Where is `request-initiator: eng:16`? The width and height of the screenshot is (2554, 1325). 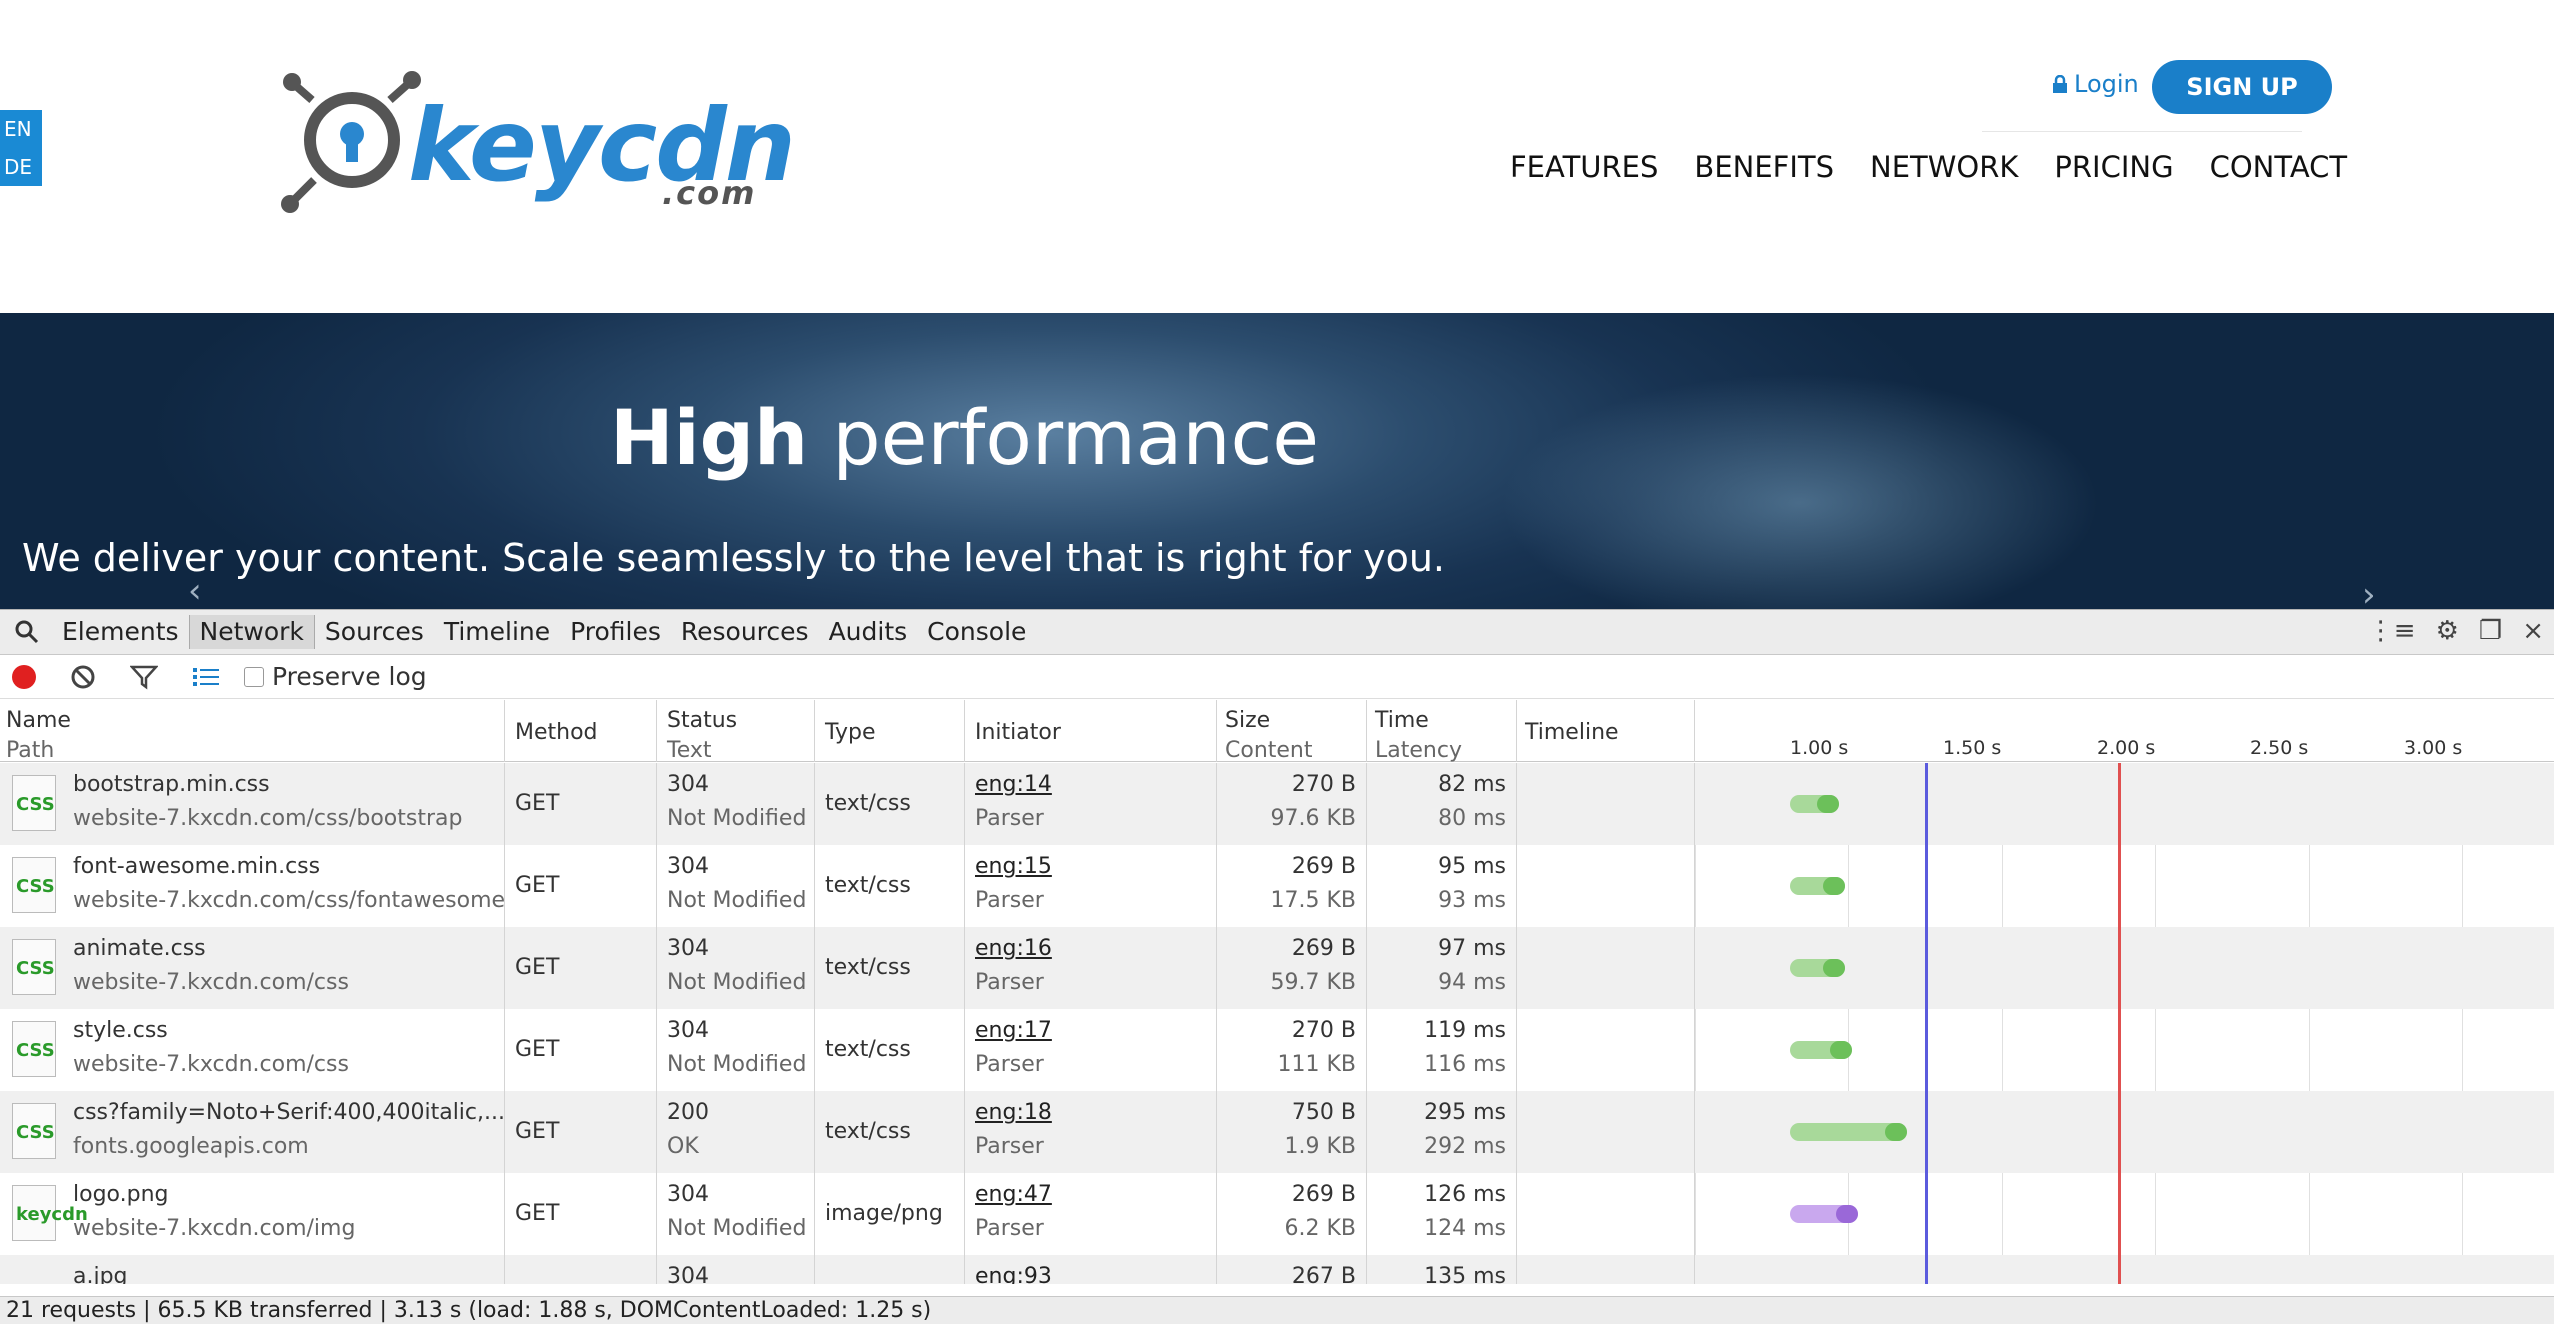 request-initiator: eng:16 is located at coordinates (1013, 948).